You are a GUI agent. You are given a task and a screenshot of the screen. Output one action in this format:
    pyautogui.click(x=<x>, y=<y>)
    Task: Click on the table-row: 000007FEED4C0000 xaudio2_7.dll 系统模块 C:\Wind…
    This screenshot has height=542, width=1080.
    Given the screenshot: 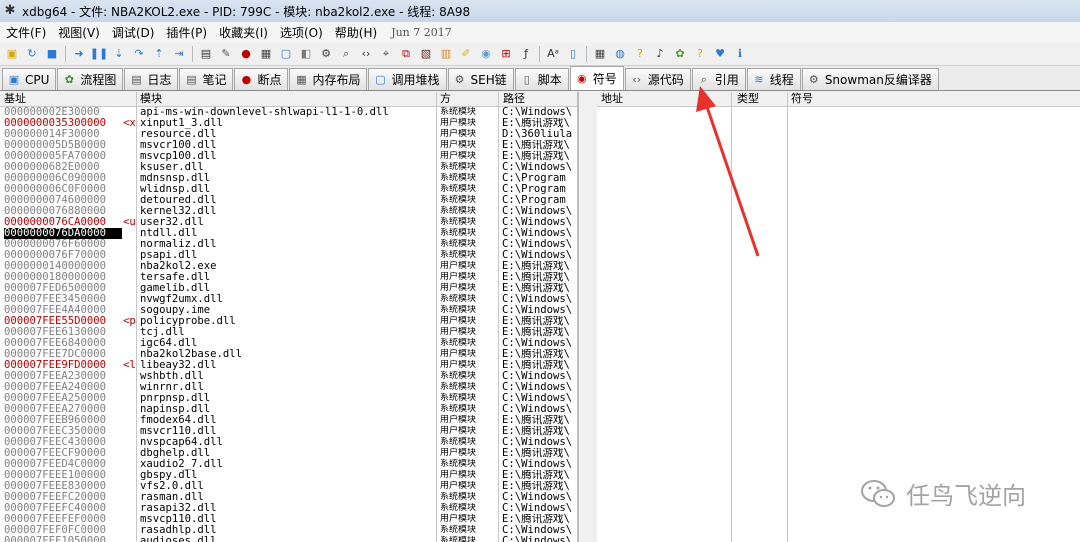 What is the action you would take?
    pyautogui.click(x=288, y=464)
    